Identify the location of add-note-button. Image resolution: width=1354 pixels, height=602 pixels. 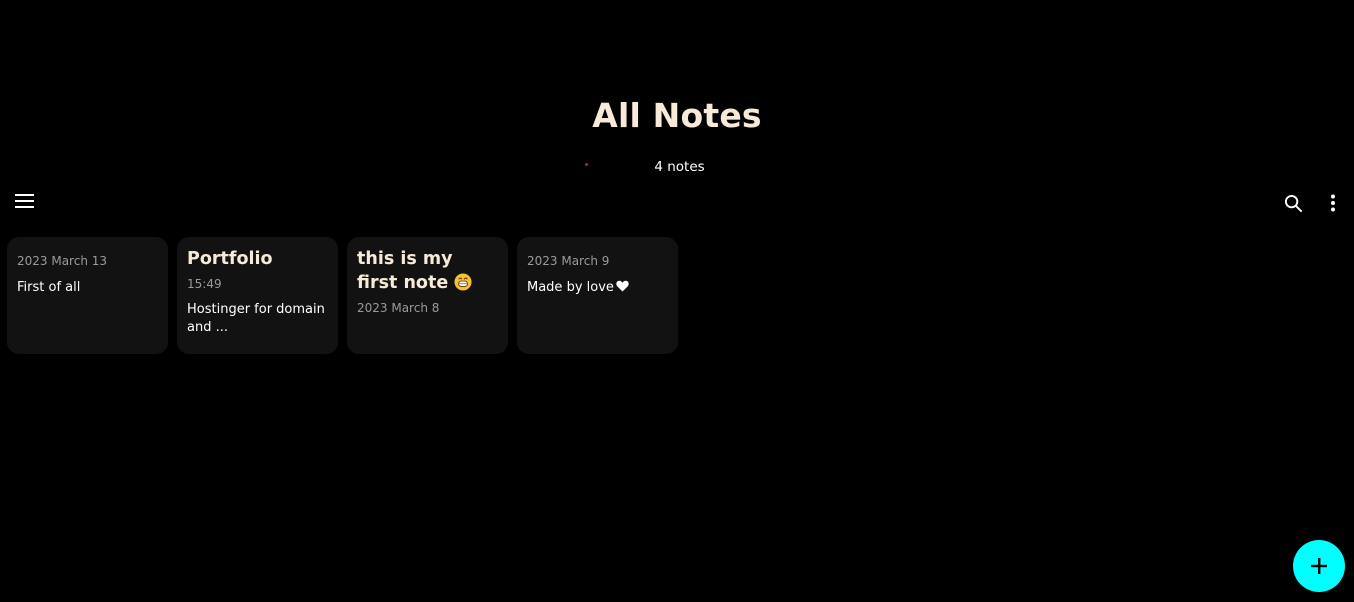
(1319, 566).